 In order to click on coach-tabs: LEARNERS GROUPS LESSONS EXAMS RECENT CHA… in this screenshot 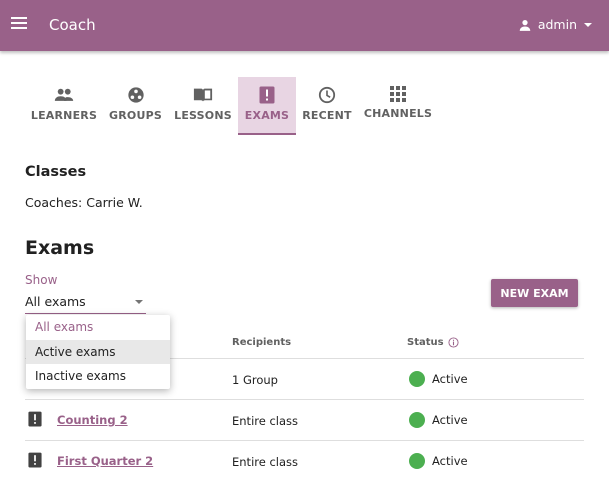, I will do `click(231, 106)`.